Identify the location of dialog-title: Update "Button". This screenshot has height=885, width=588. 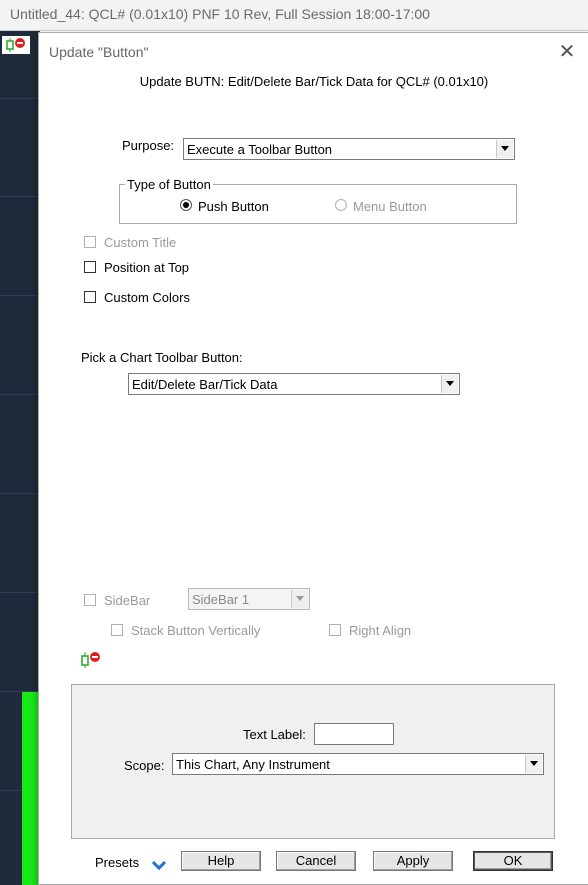
(99, 52).